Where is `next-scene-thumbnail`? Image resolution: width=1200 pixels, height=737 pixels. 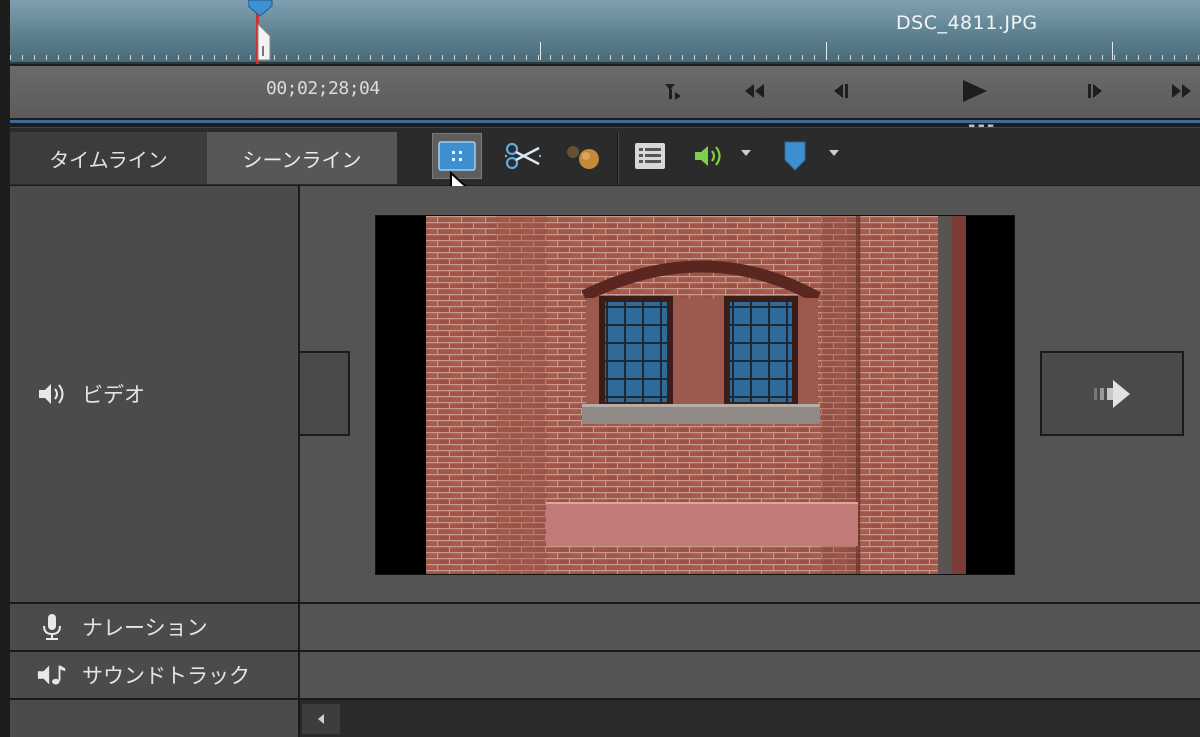
next-scene-thumbnail is located at coordinates (1112, 393).